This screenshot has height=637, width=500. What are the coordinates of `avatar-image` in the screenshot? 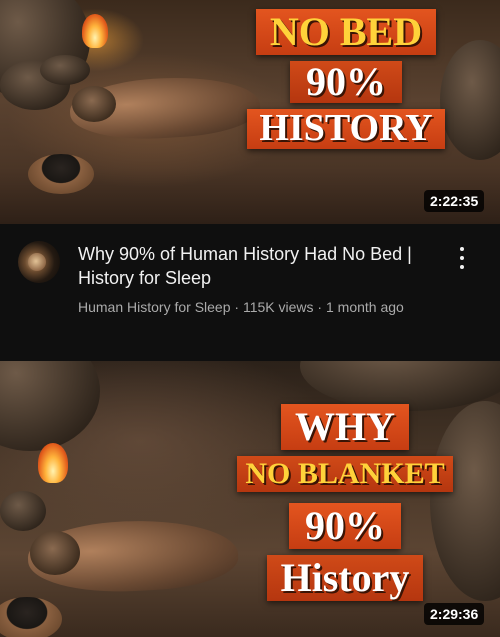 It's located at (37, 262).